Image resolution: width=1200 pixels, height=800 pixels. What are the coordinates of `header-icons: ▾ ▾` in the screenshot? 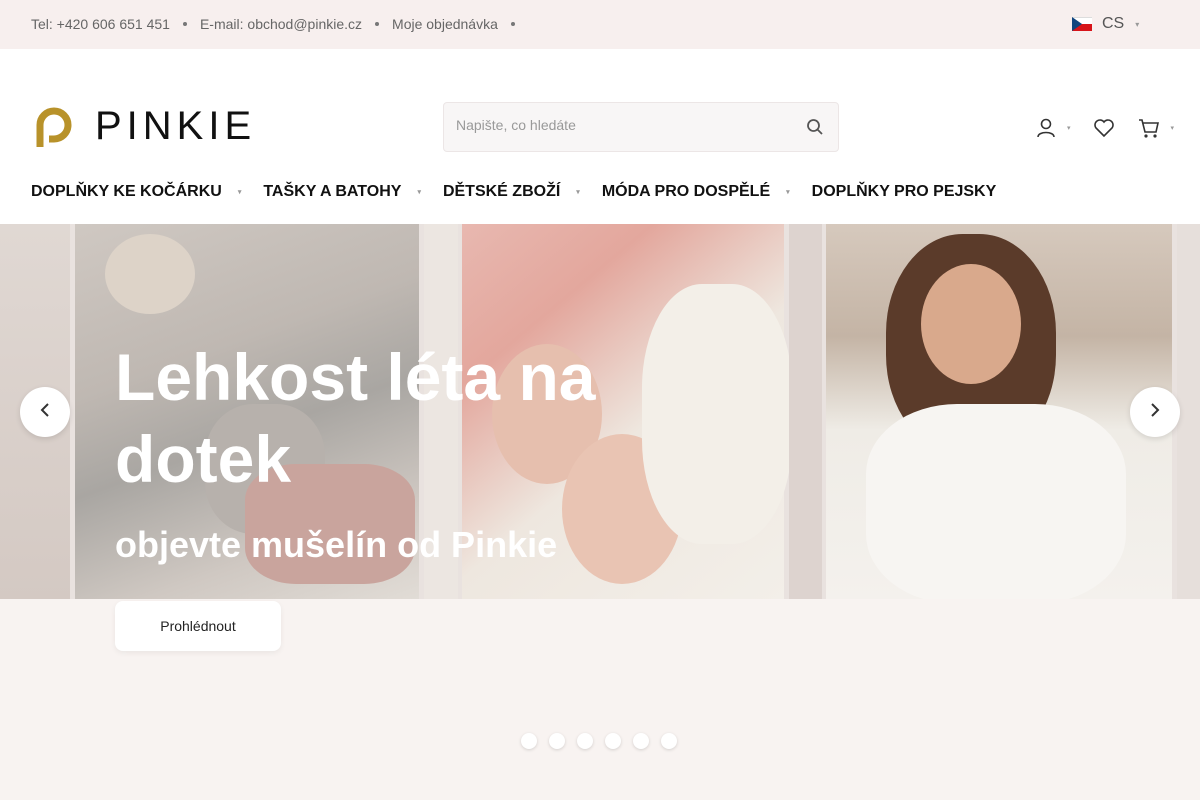 It's located at (1104, 128).